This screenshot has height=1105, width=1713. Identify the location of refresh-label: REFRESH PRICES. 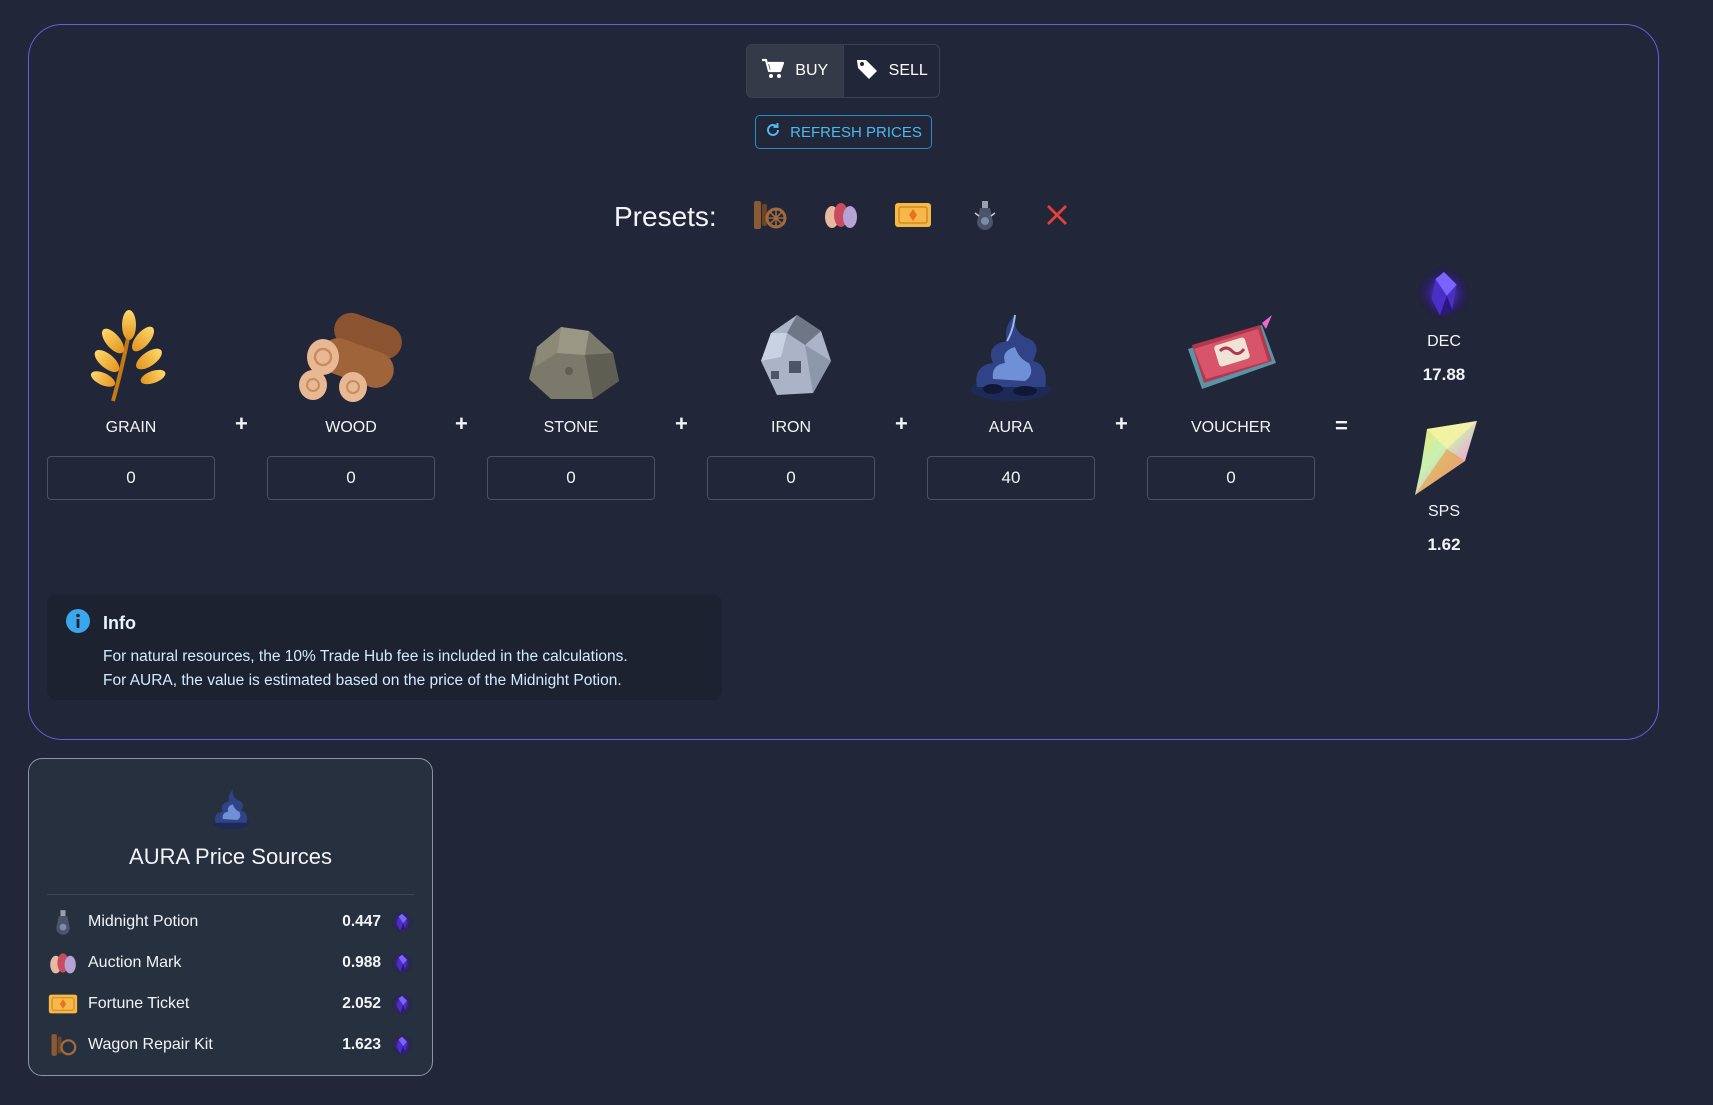
(856, 132).